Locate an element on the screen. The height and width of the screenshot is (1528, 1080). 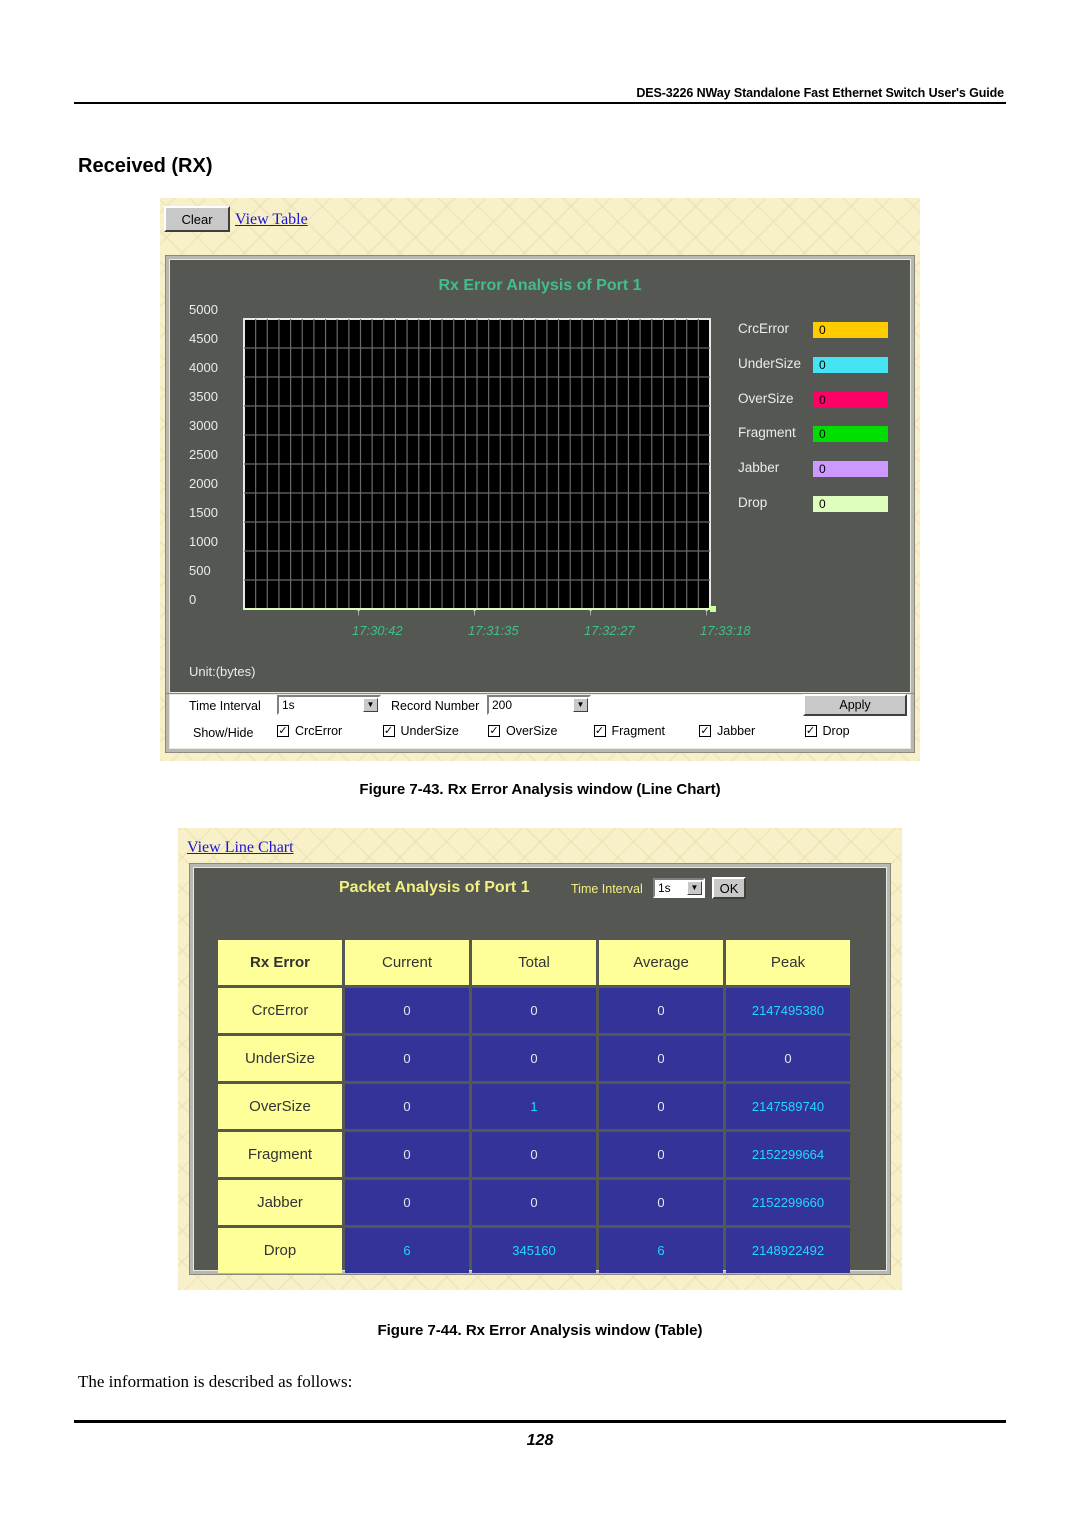
checkbox-label: Drop is located at coordinates (836, 731).